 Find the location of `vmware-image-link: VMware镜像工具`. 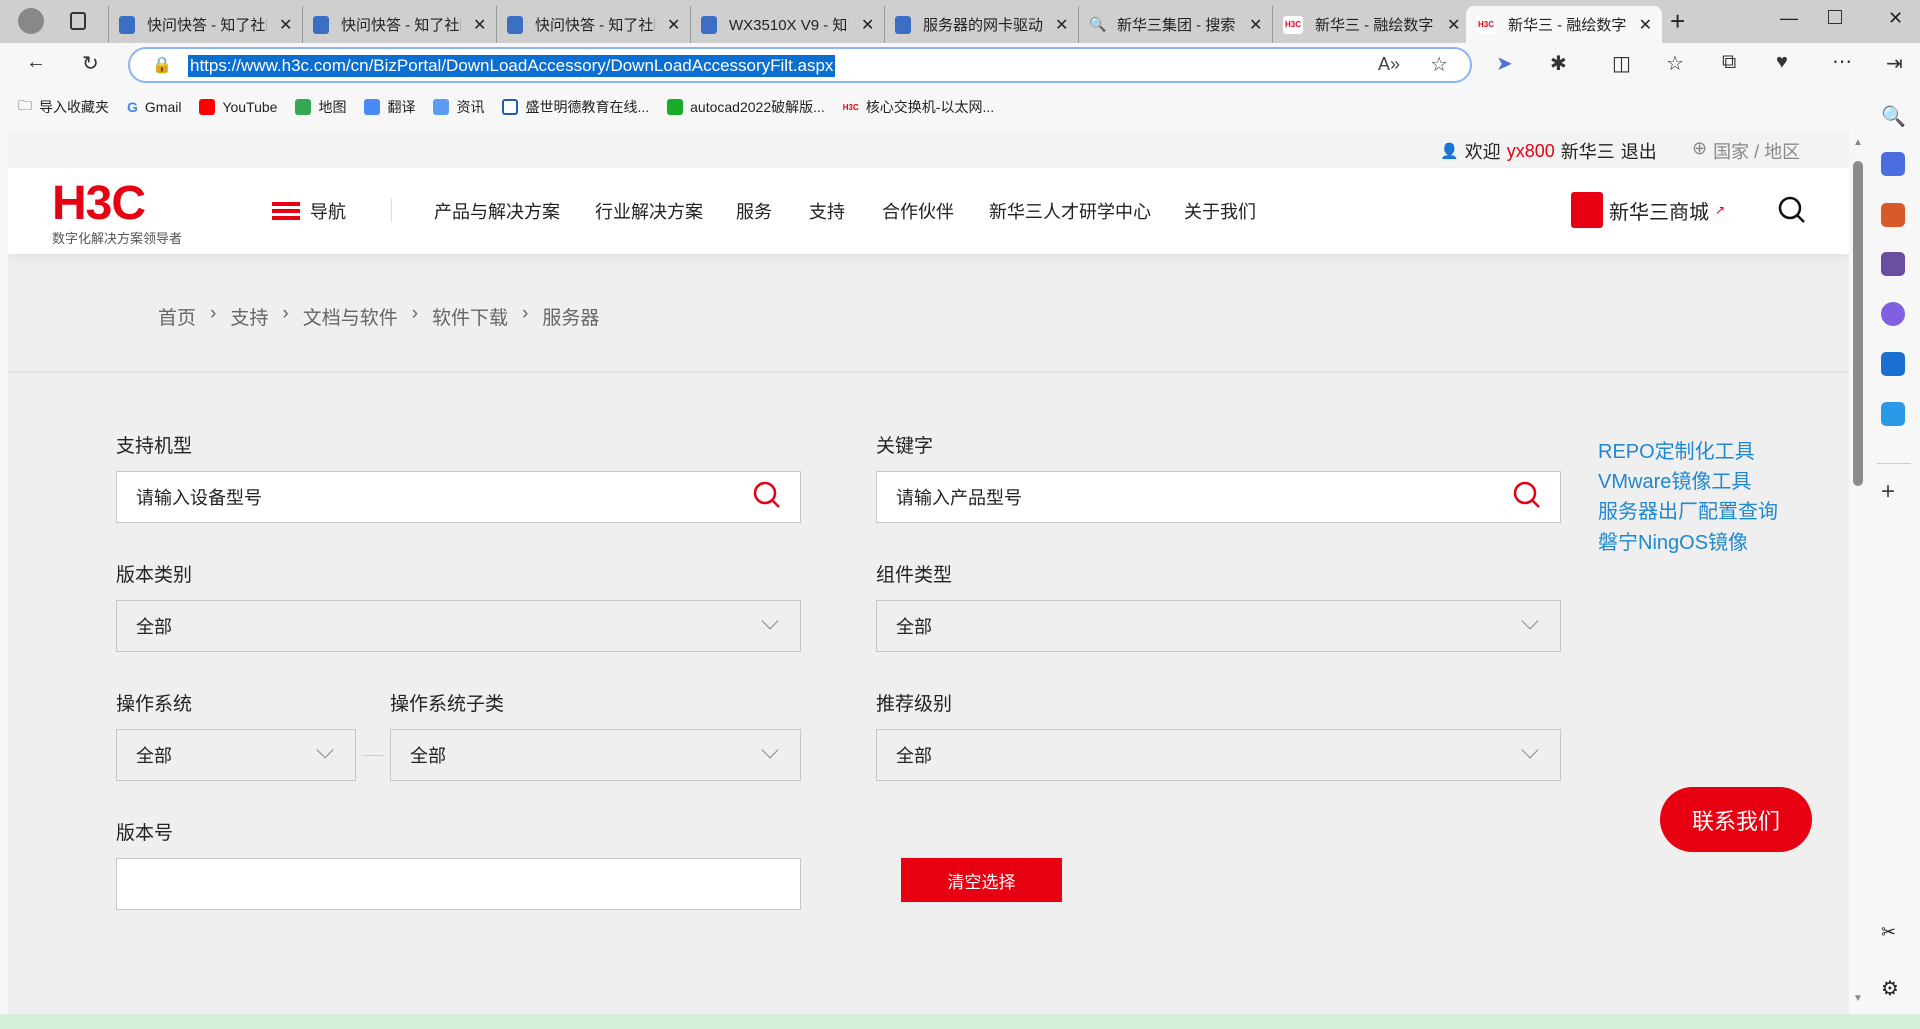

vmware-image-link: VMware镜像工具 is located at coordinates (1674, 479).